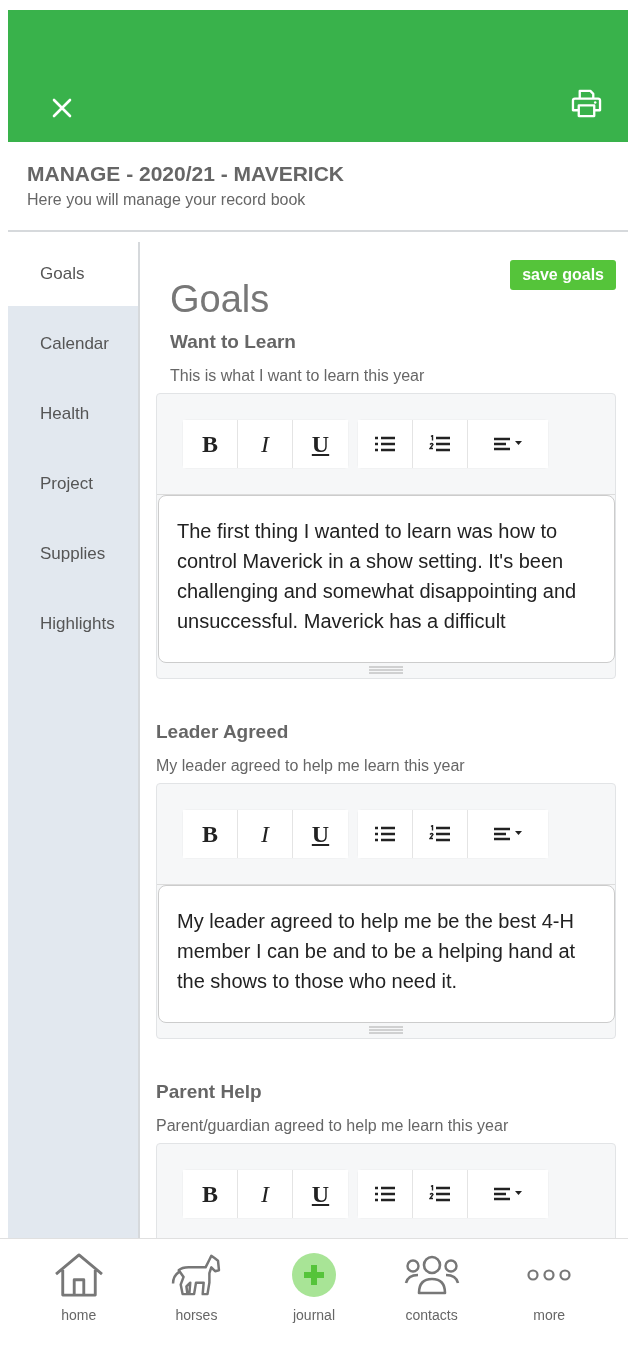  I want to click on nav-item: more, so click(549, 1309).